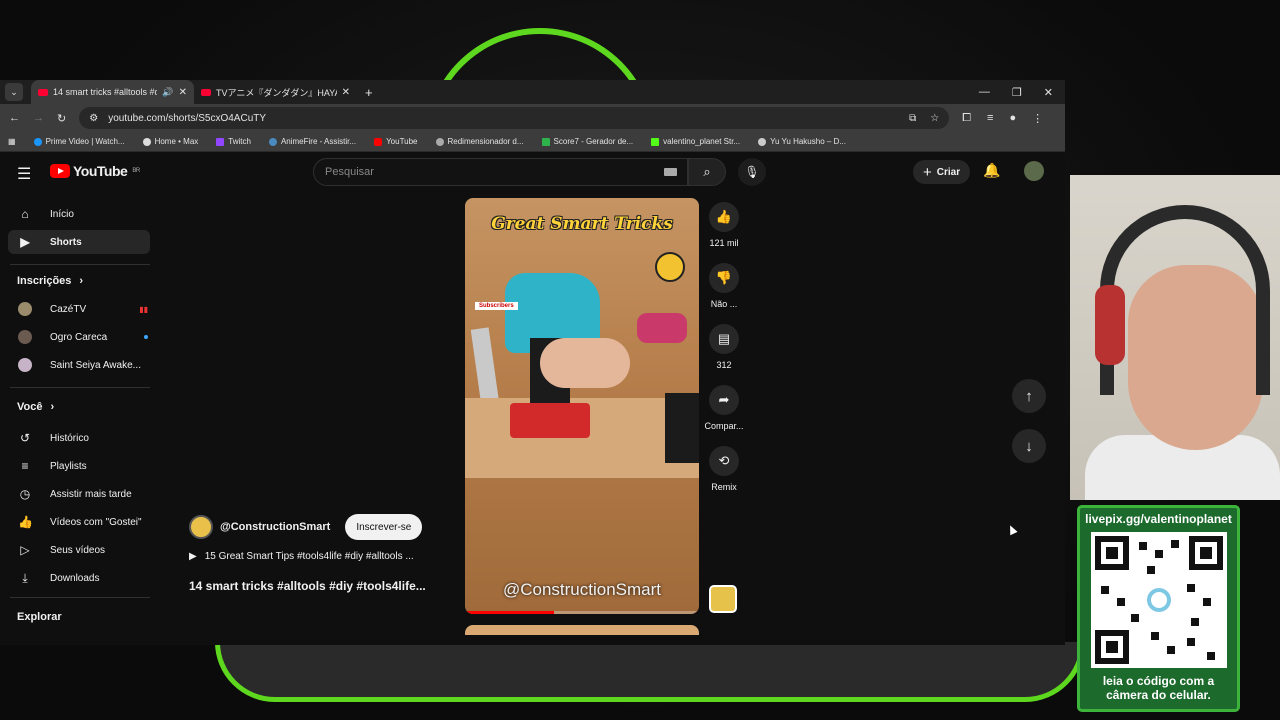 The height and width of the screenshot is (720, 1280). I want to click on sidebar-item-playlists: ≡ Playlists, so click(79, 466).